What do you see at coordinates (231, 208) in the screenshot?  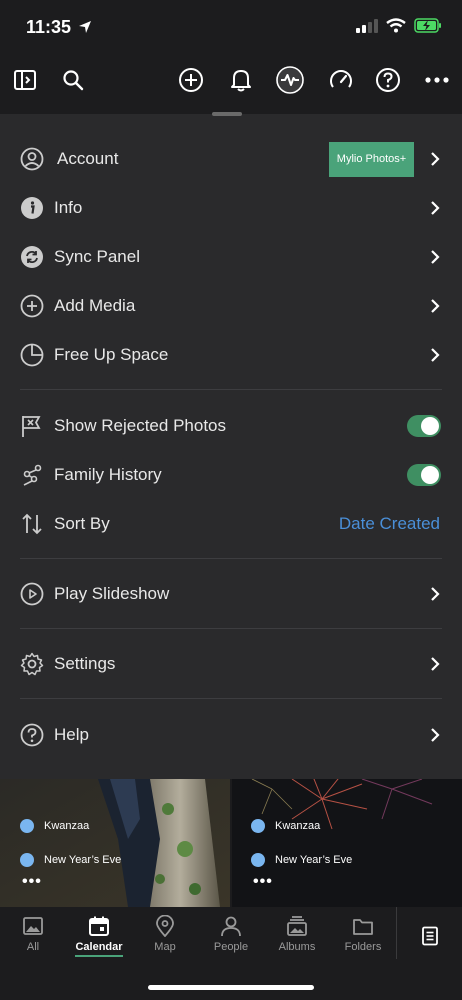 I see `menu-item-info: Info` at bounding box center [231, 208].